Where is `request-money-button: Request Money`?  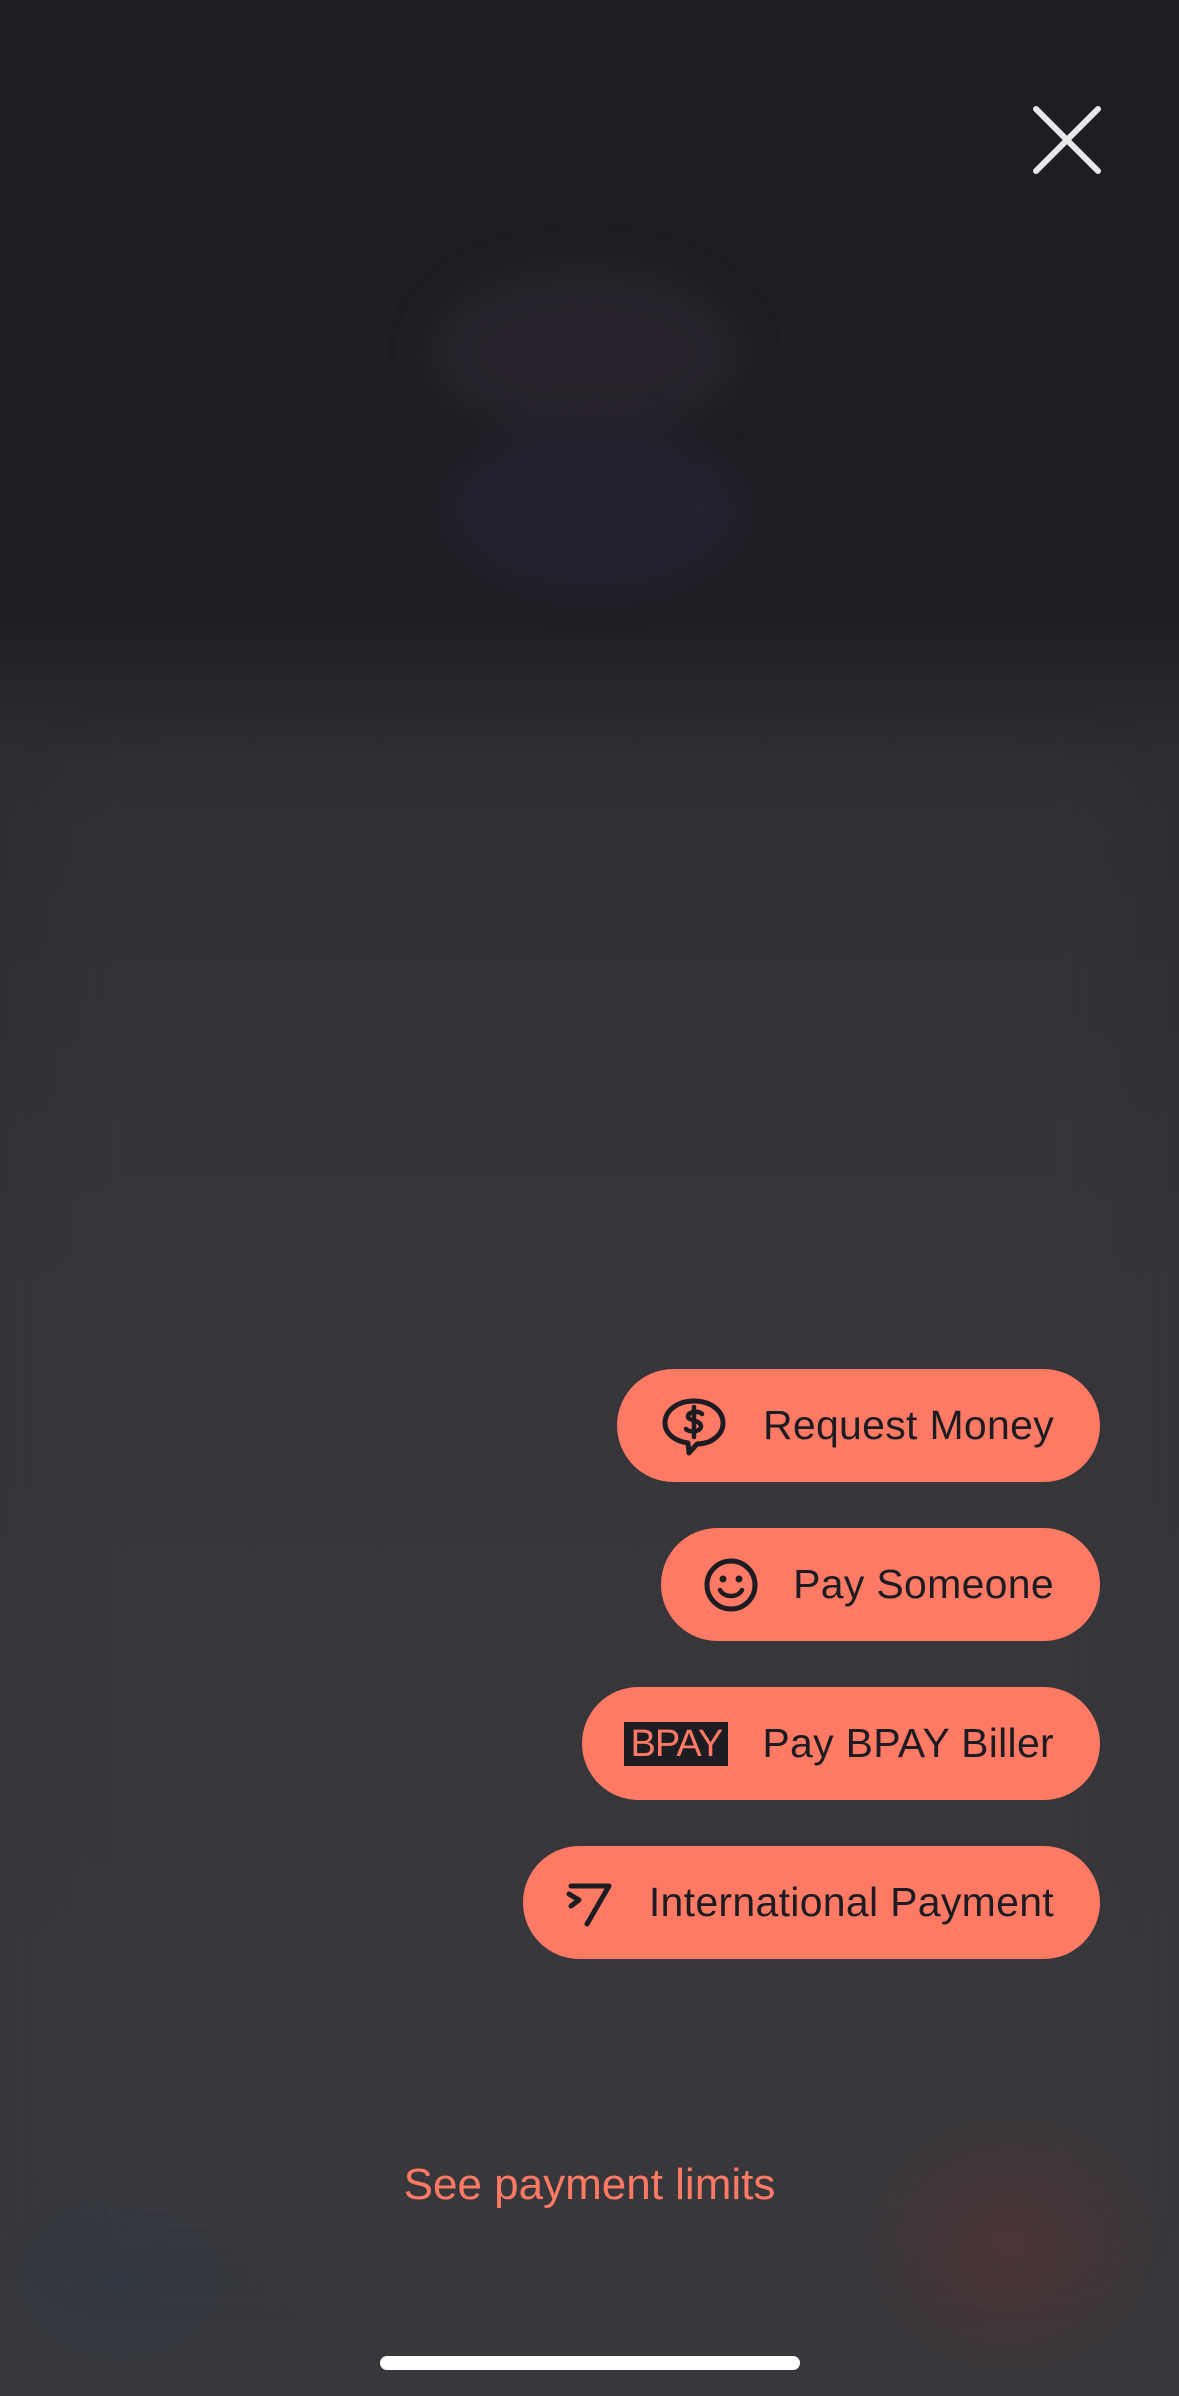 request-money-button: Request Money is located at coordinates (858, 1425).